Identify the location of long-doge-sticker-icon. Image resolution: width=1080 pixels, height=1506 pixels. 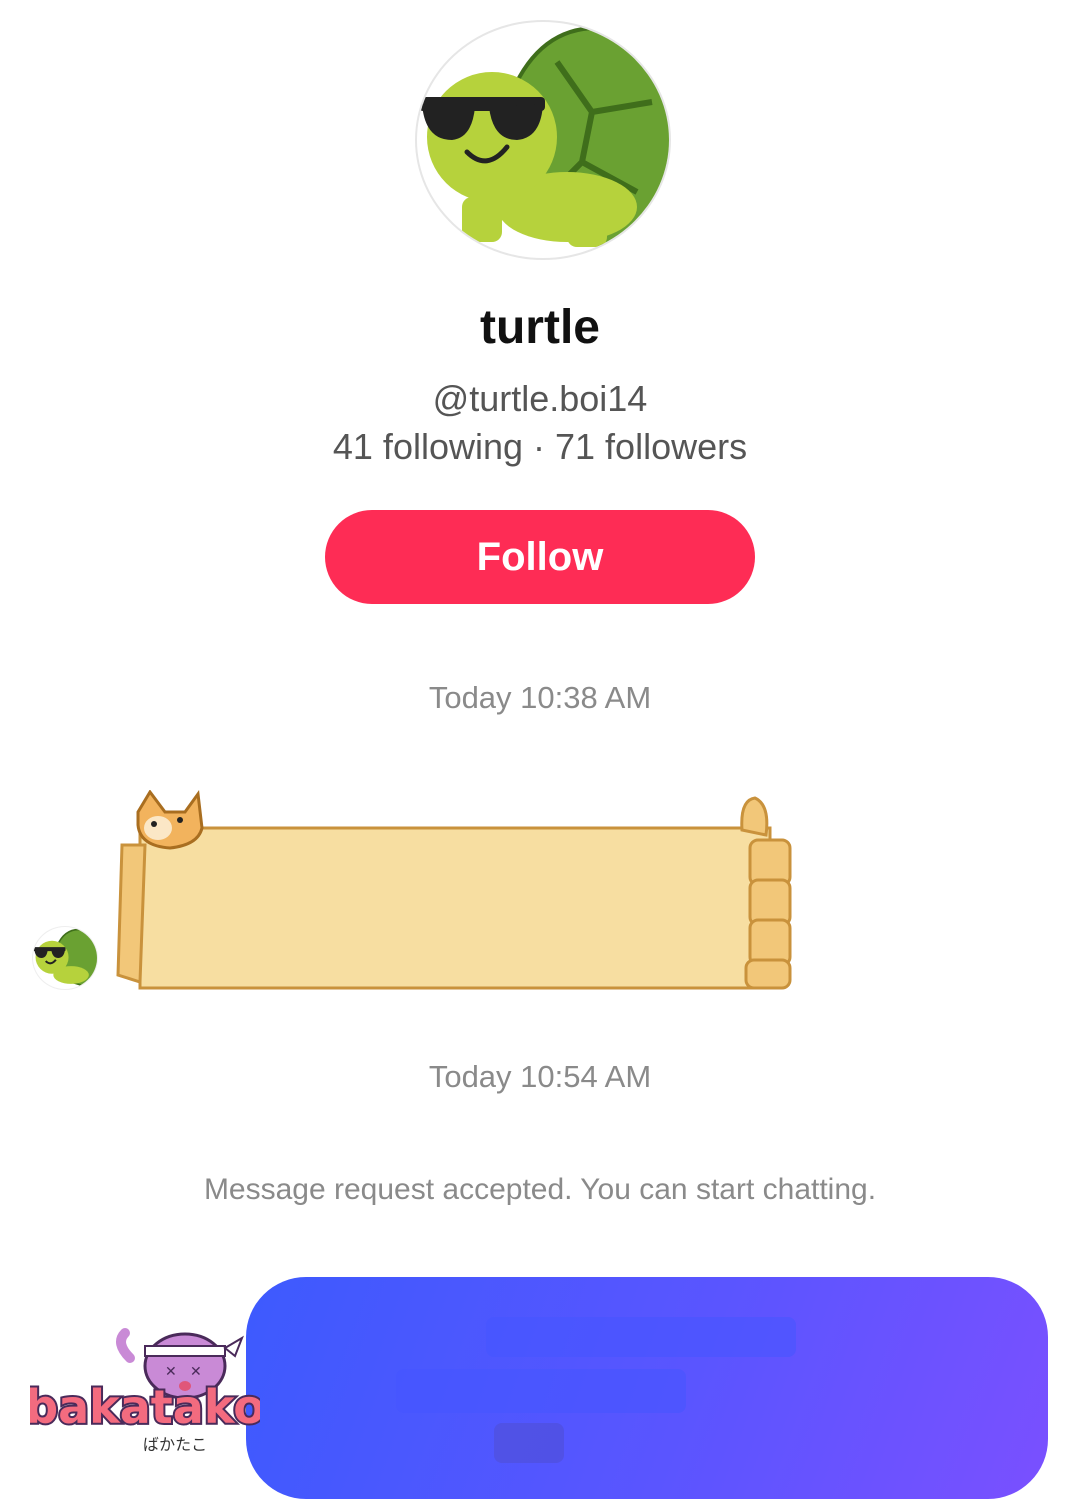
(454, 889).